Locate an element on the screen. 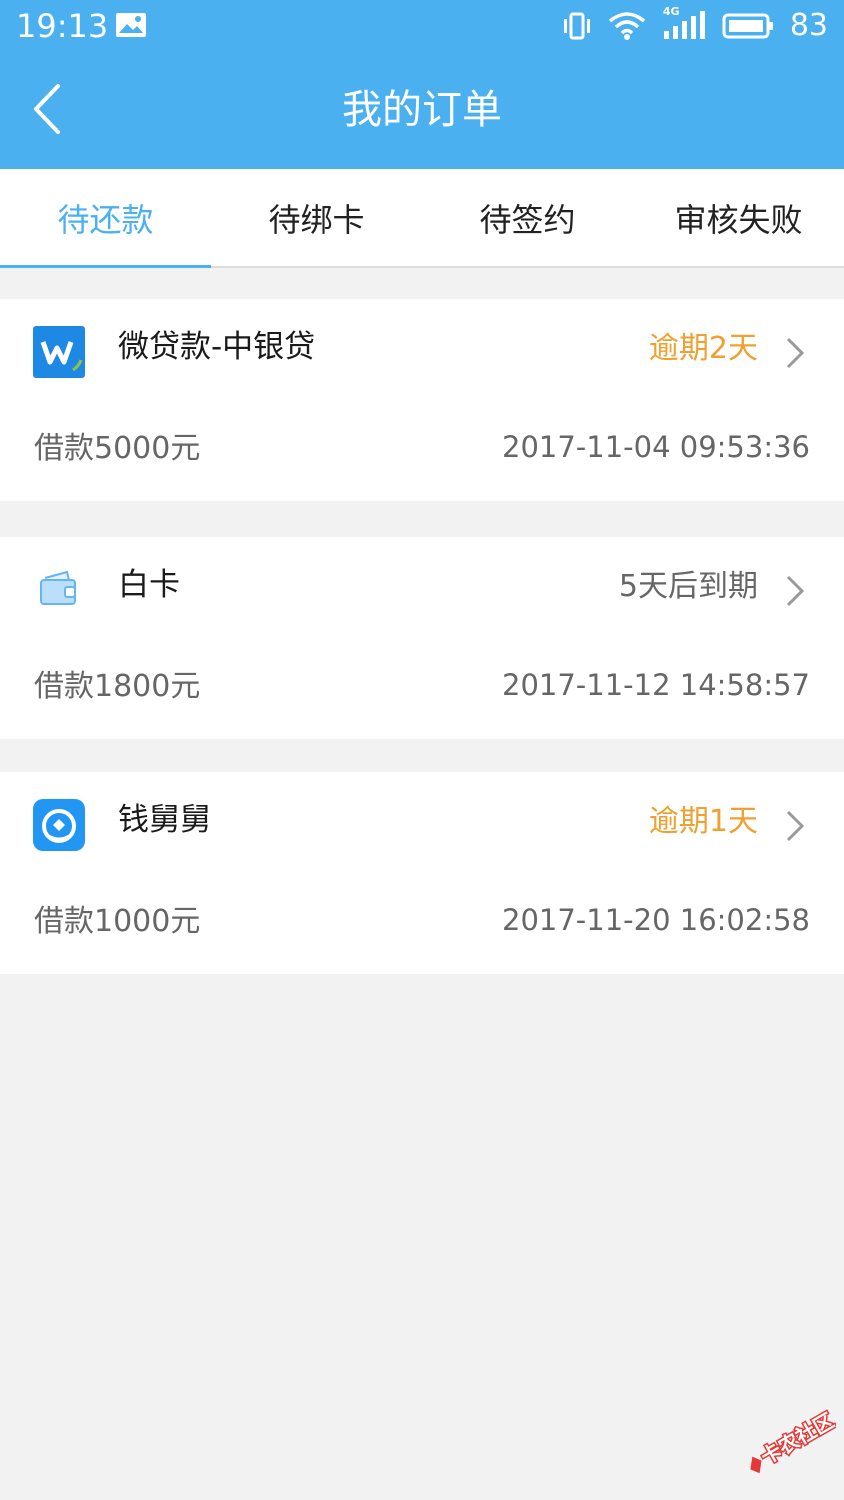 The height and width of the screenshot is (1500, 844). order-datetime: 2017-11-12 14:58:57 is located at coordinates (656, 685).